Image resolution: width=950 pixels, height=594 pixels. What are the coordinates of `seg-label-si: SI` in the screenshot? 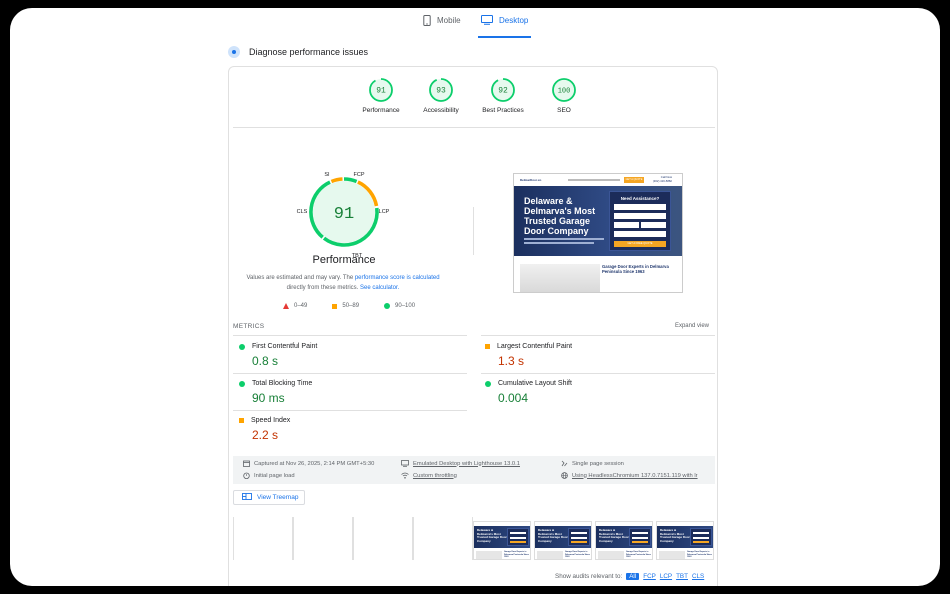 It's located at (327, 175).